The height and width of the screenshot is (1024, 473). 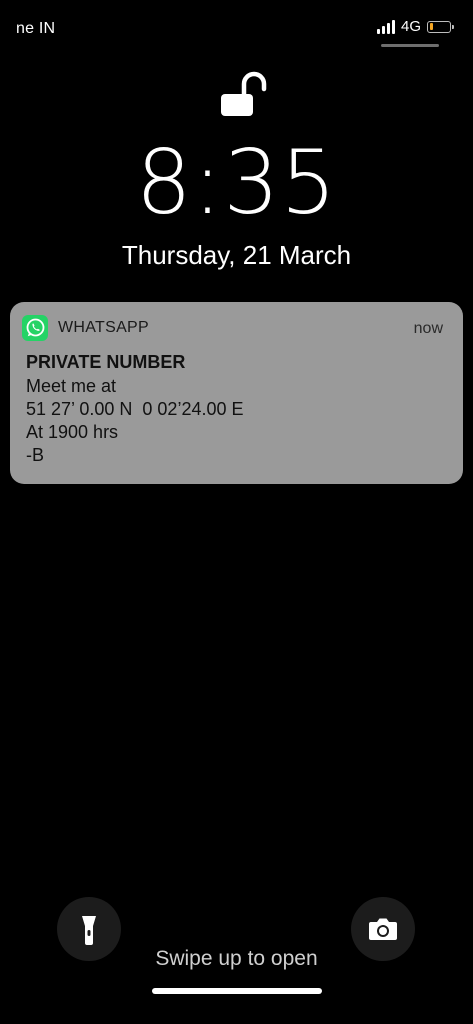 I want to click on status-indicators: 4G, so click(x=415, y=26).